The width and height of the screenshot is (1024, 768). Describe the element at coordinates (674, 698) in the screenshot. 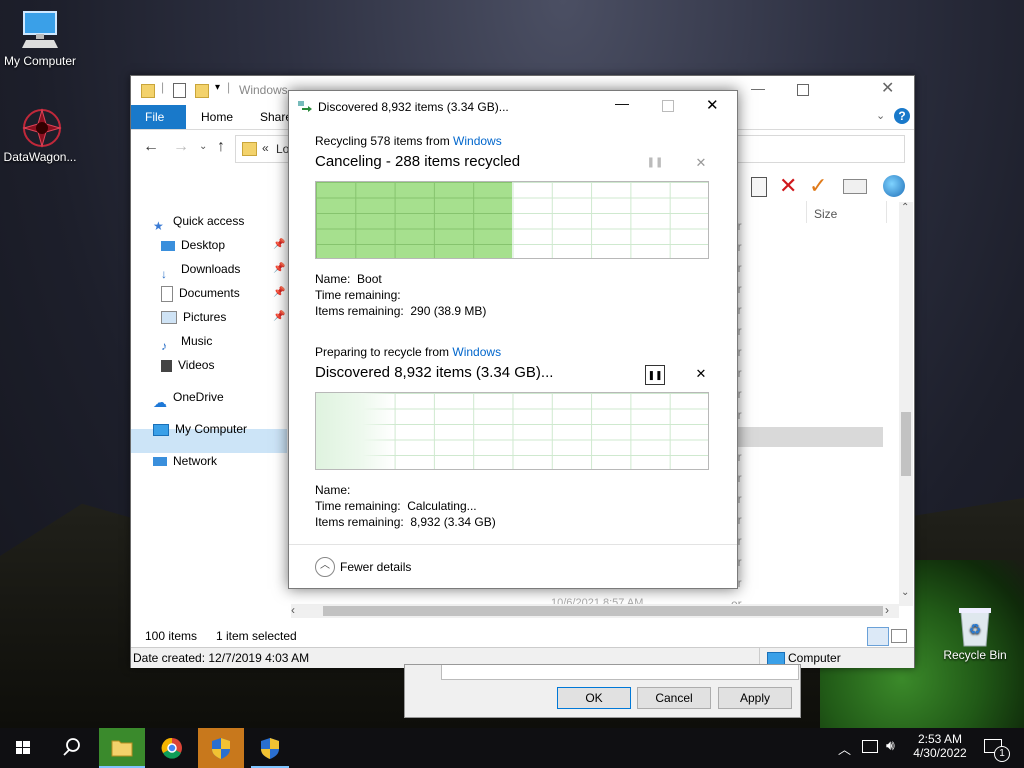

I see `cancel-button: Cancel` at that location.